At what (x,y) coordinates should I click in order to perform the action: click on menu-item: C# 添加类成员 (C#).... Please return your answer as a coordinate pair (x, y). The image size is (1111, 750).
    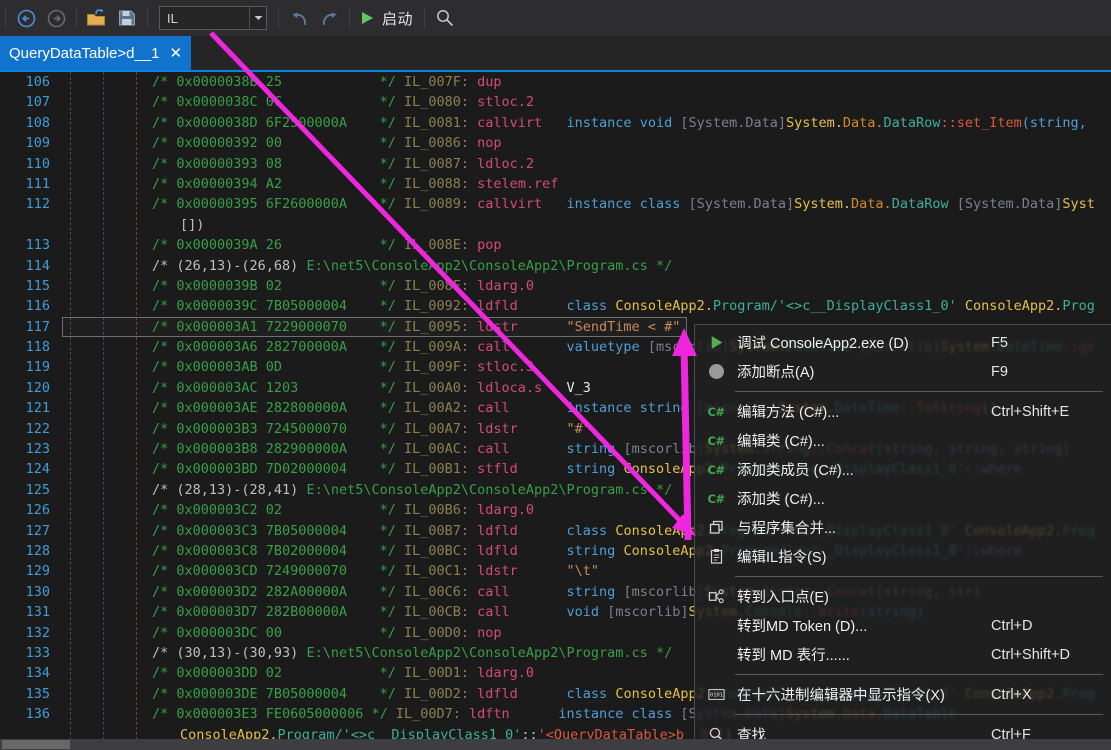
    Looking at the image, I should click on (903, 469).